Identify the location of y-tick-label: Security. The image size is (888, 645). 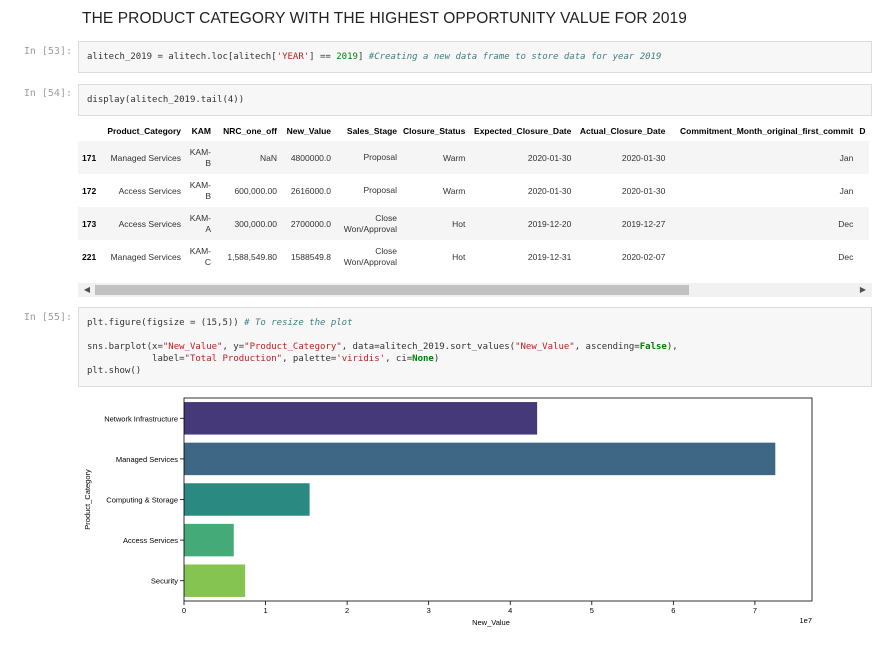
(164, 581).